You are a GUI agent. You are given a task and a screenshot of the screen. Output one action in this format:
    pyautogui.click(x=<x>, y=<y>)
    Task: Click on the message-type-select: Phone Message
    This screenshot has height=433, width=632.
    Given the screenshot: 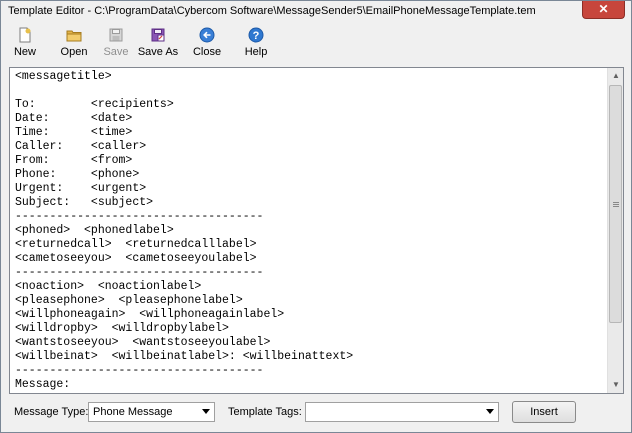 What is the action you would take?
    pyautogui.click(x=151, y=412)
    